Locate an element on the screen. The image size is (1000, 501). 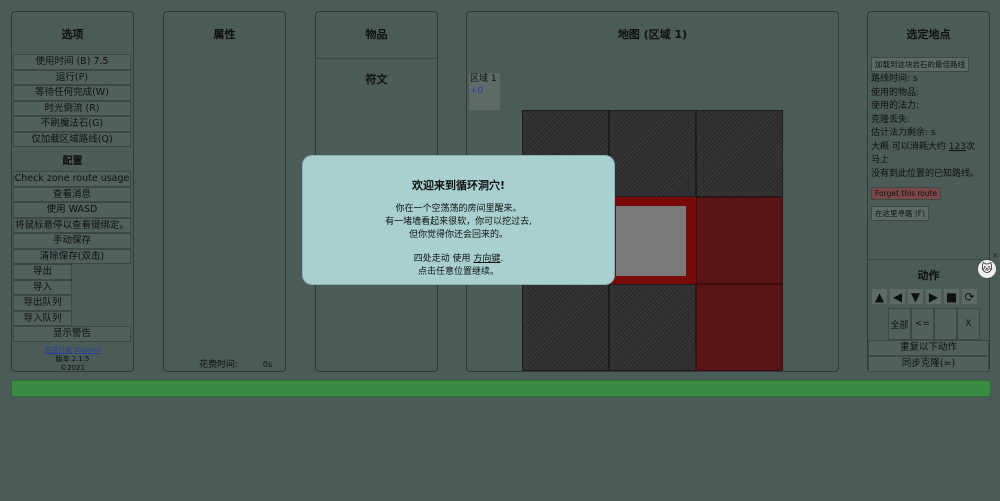
used-mana: 使用的法力: is located at coordinates (895, 106).